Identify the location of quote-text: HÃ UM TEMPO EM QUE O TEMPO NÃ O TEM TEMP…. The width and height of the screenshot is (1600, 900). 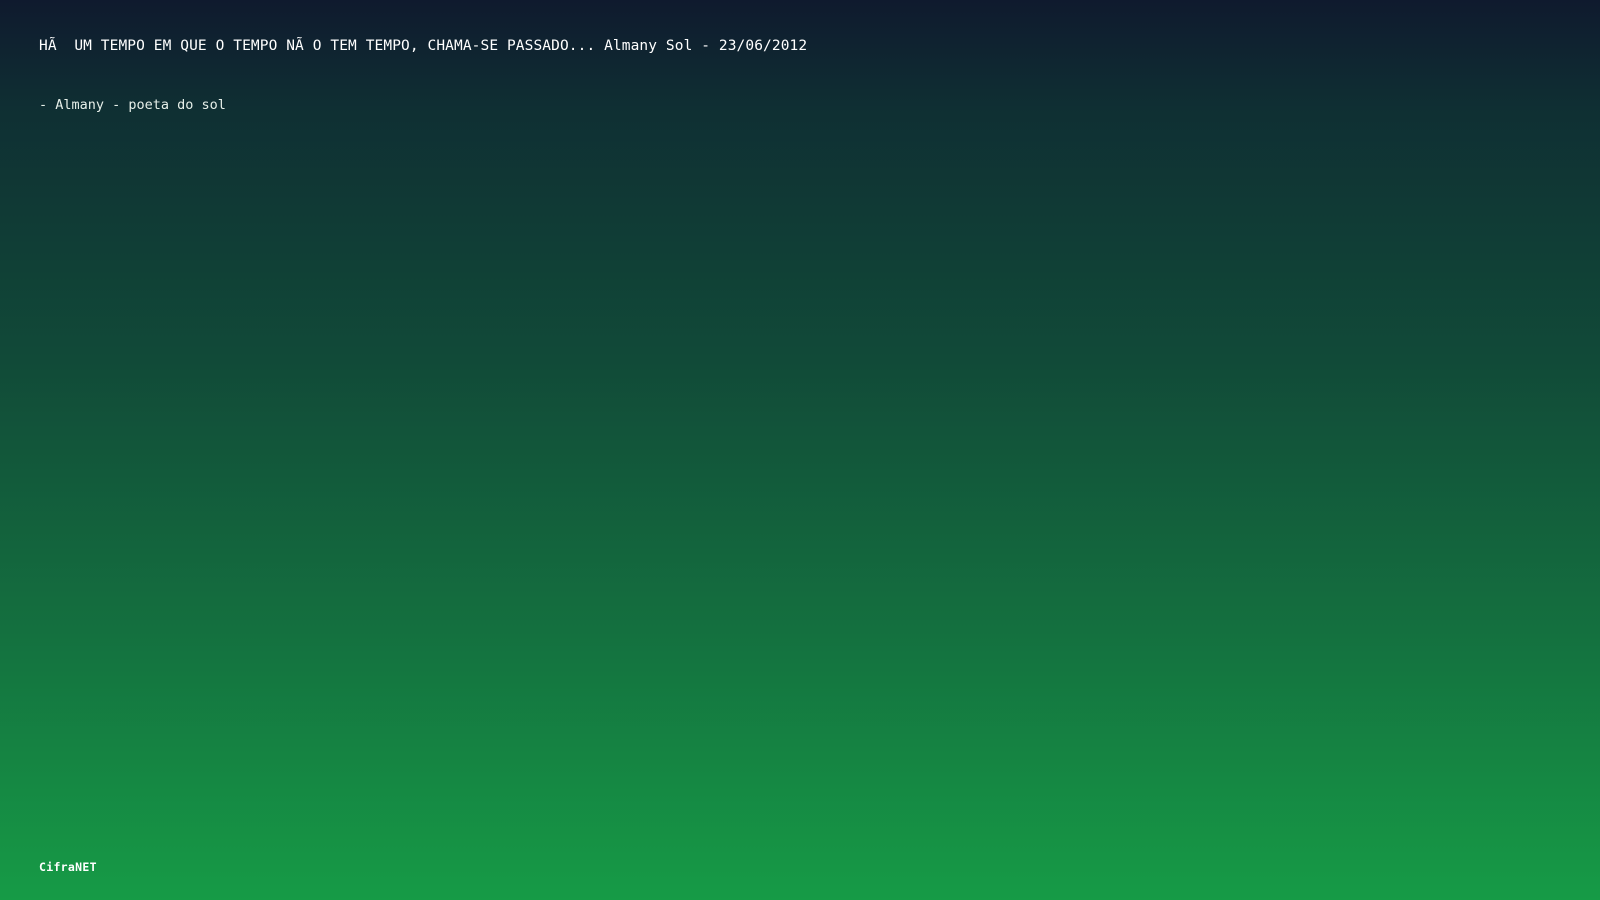
(423, 46).